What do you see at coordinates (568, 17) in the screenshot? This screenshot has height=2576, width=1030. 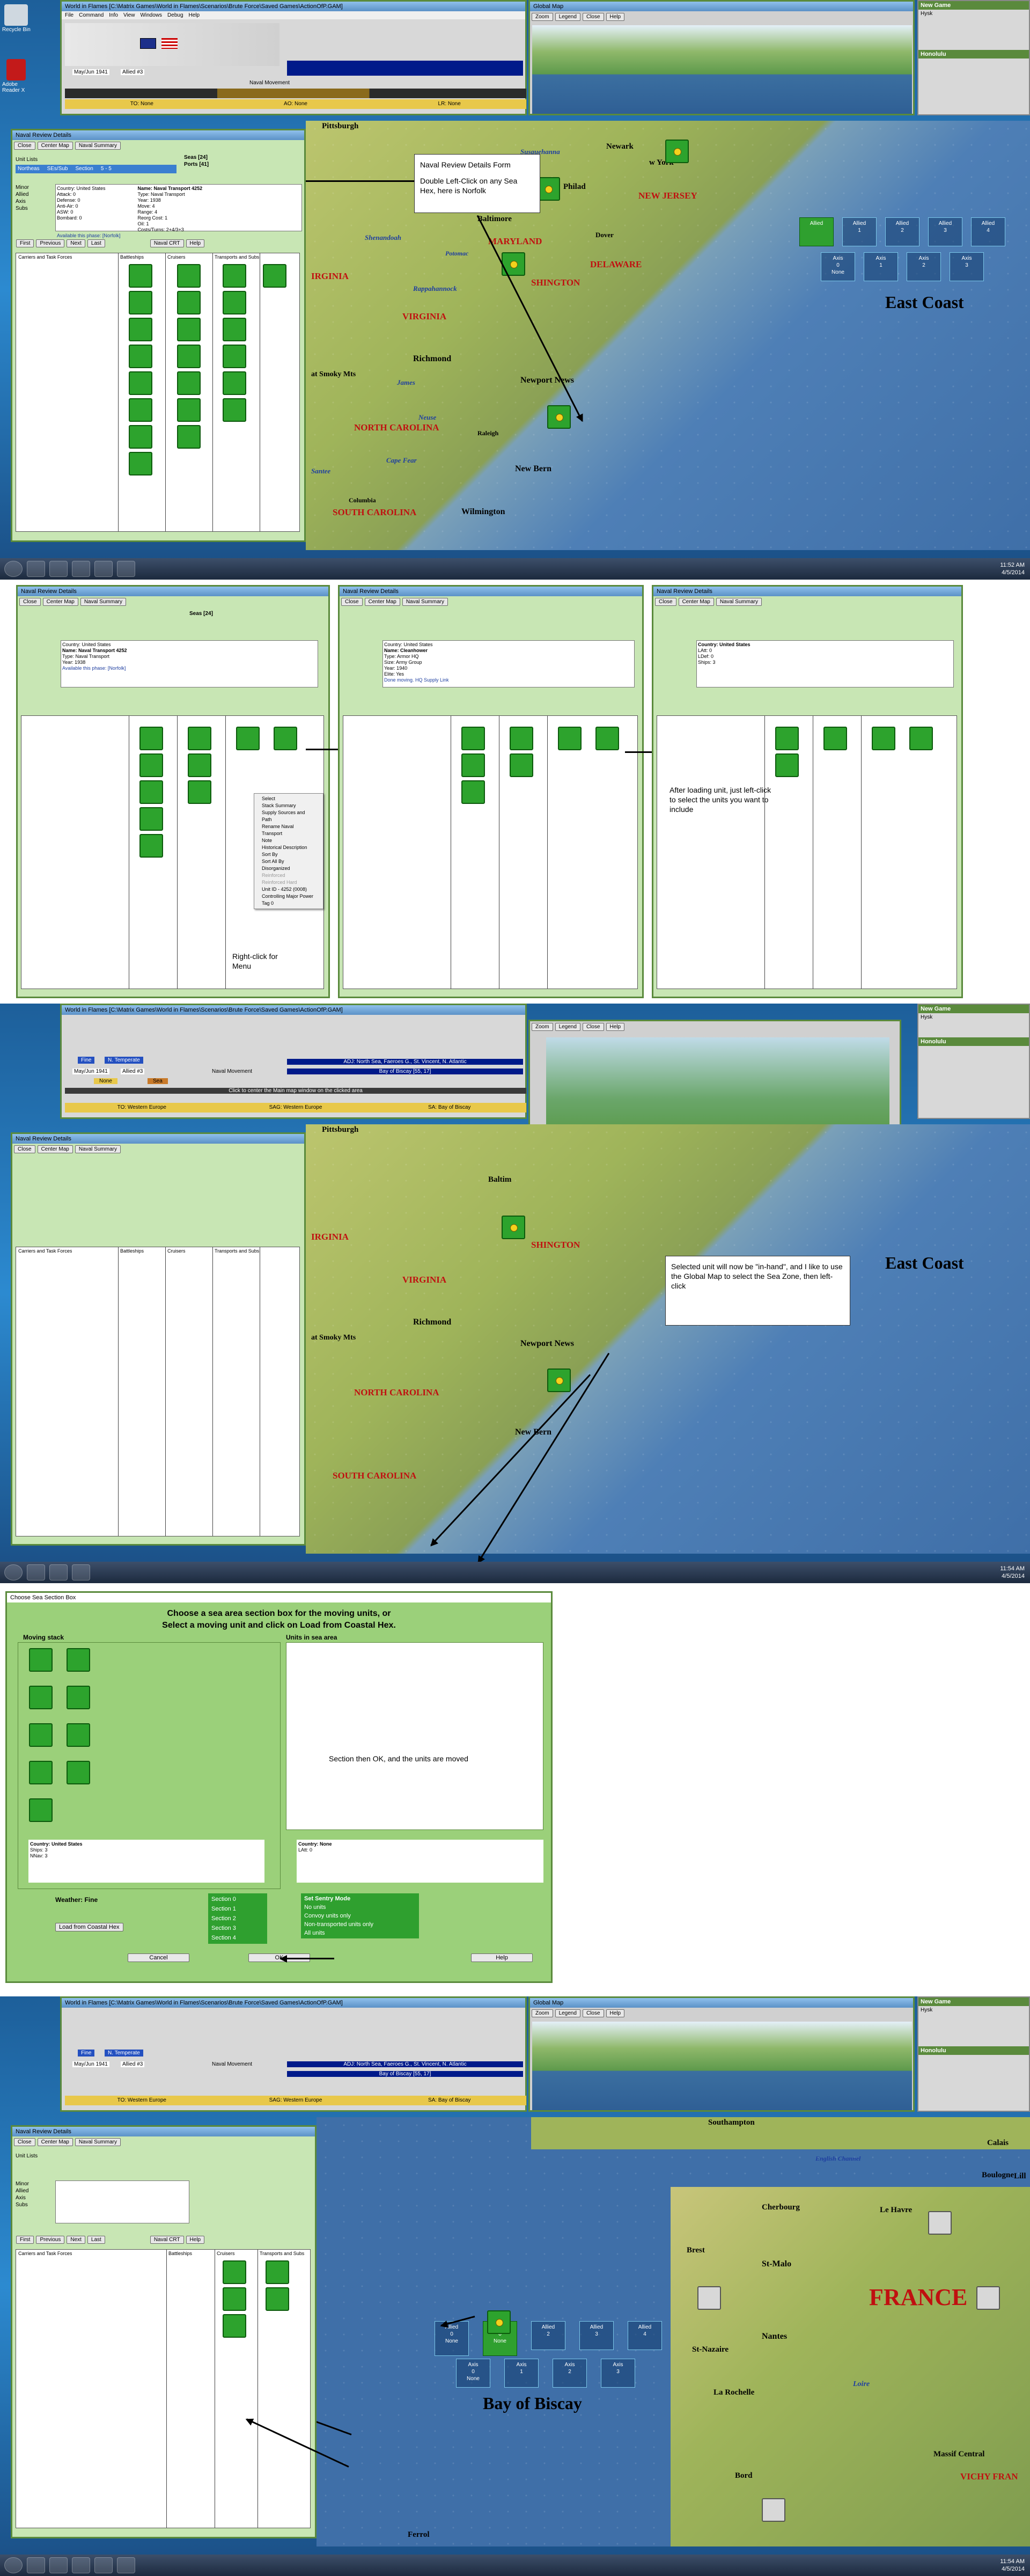 I see `legend-button: Legend` at bounding box center [568, 17].